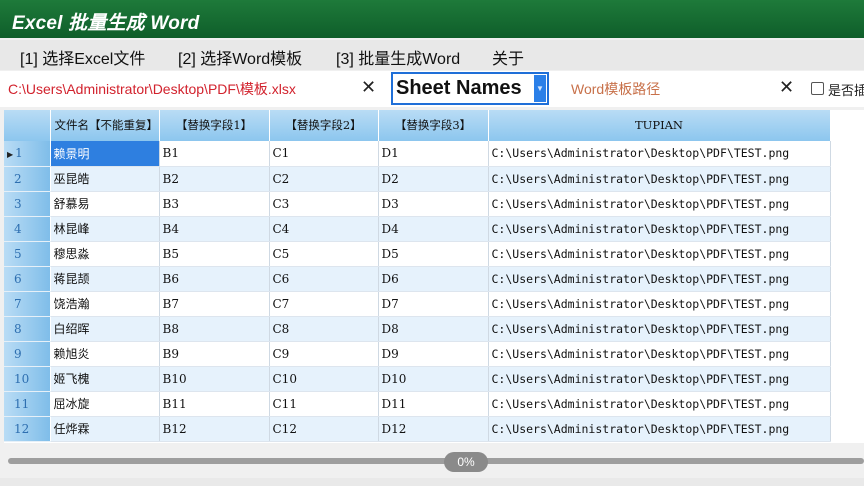 This screenshot has width=864, height=486. I want to click on grid-cell: 白绍晖, so click(105, 329).